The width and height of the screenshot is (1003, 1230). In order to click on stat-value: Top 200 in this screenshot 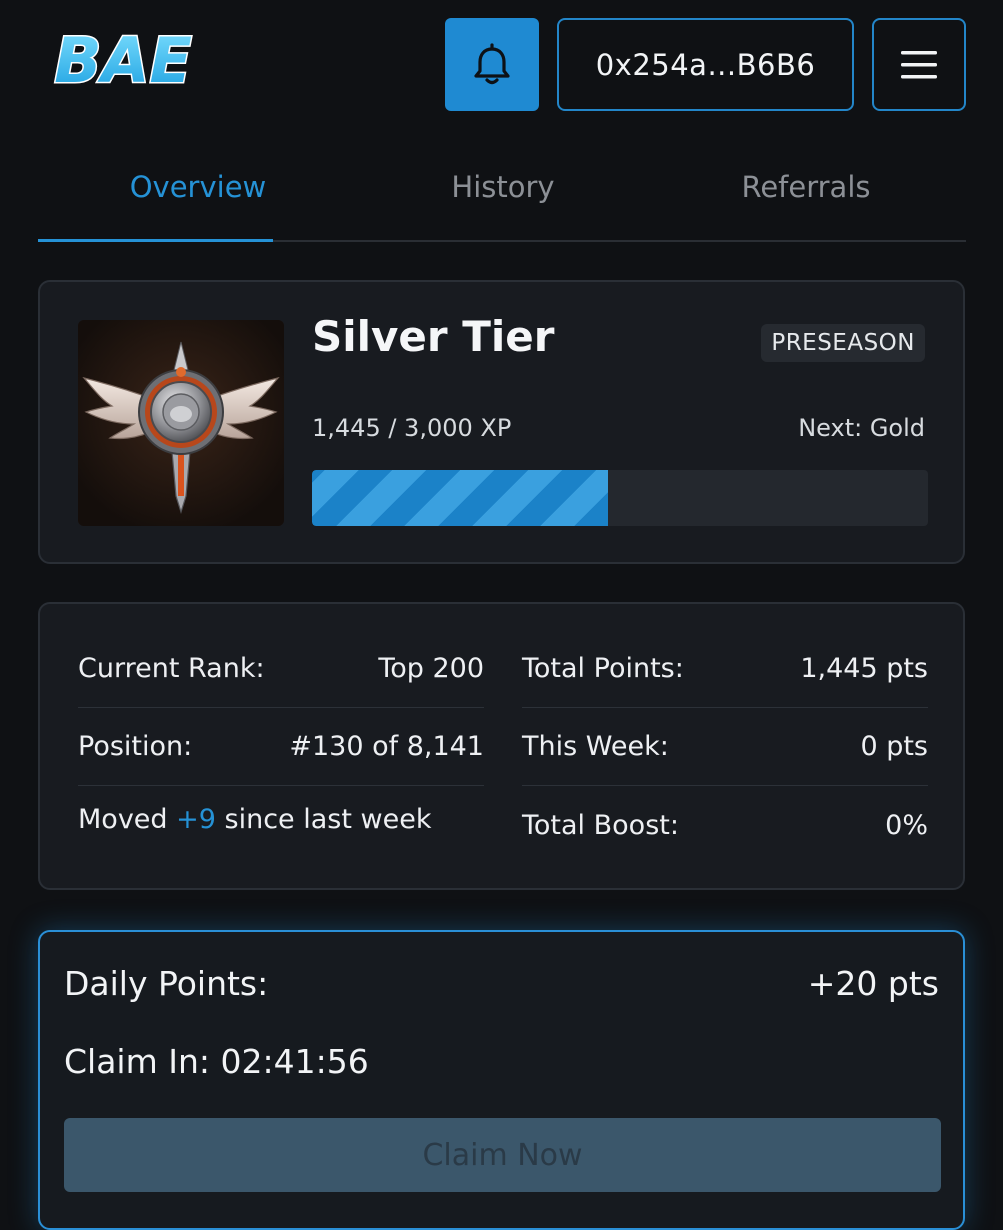, I will do `click(431, 668)`.